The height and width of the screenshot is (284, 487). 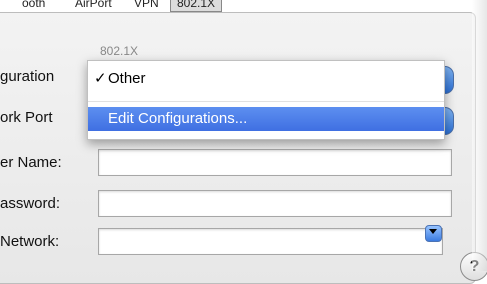 I want to click on tab-airport: AirPort, so click(x=93, y=5).